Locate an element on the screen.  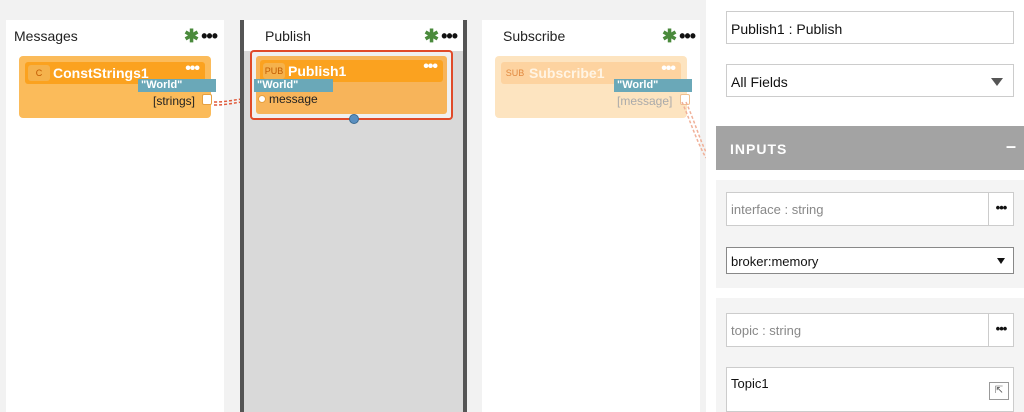
interface-label-field: interface : string ••• is located at coordinates (870, 209).